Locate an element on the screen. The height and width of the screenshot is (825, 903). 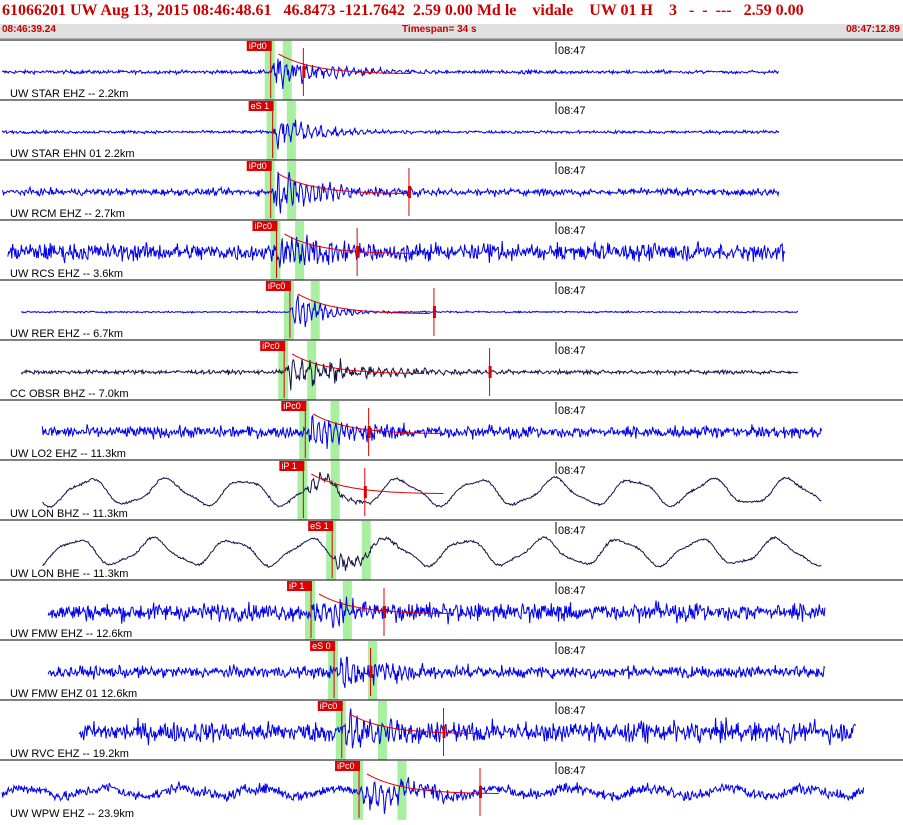
trace-panel: 08:47 iPc0 UW RVC EHZ -- 19.2km is located at coordinates (451, 729).